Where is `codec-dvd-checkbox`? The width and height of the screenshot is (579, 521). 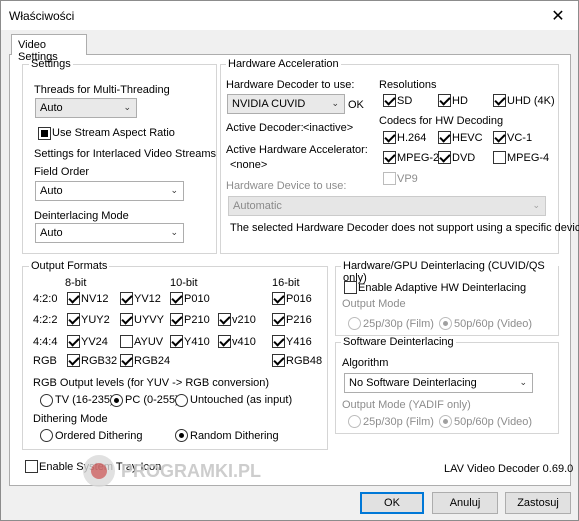 codec-dvd-checkbox is located at coordinates (444, 157).